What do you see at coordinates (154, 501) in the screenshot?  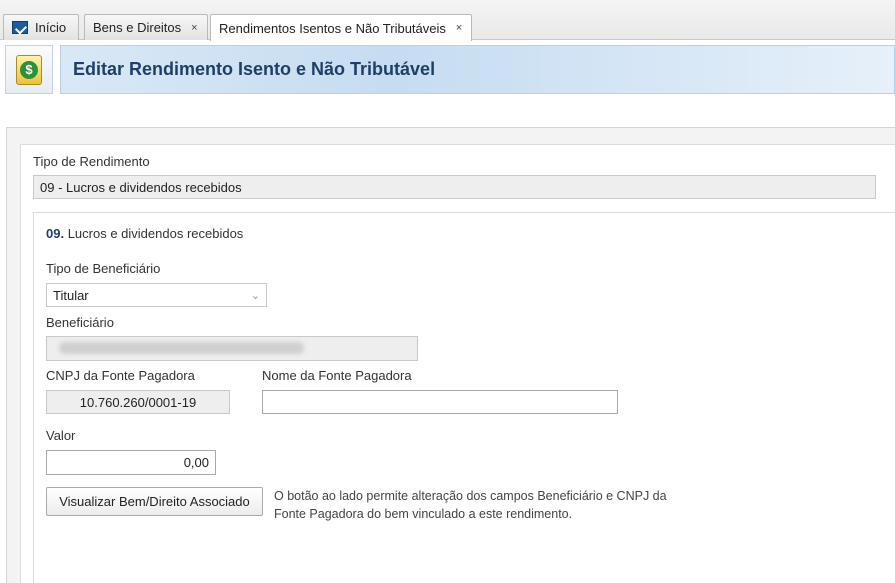 I see `visualizar-bem-direito-button: Visualizar Bem/Direito Associado` at bounding box center [154, 501].